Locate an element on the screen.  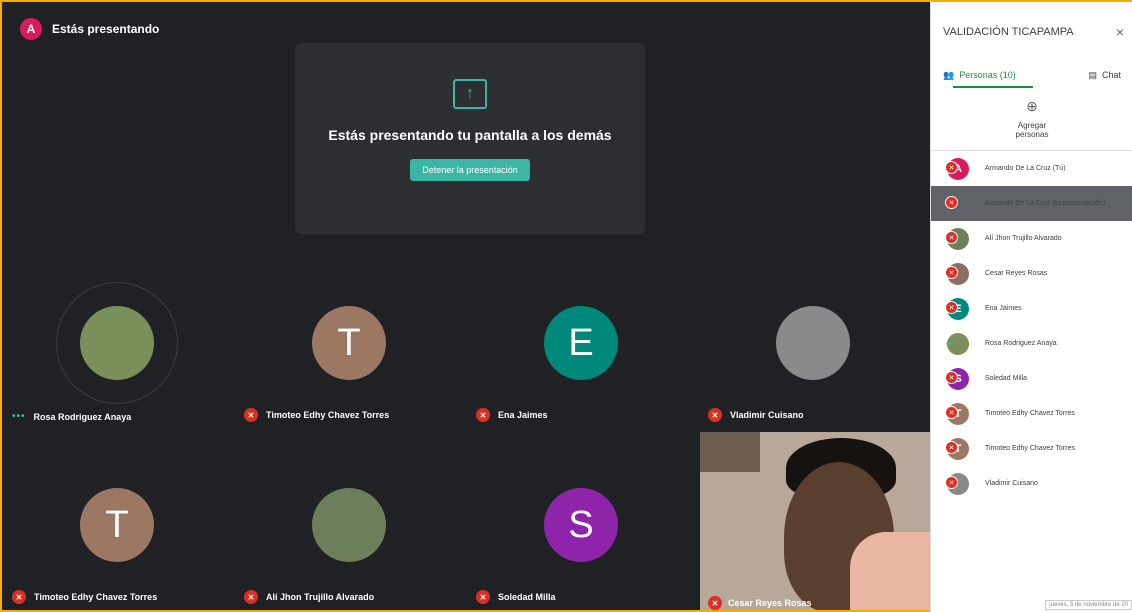
participant-name: ••• Rosa Rodriguez Anaya is located at coordinates (72, 416).